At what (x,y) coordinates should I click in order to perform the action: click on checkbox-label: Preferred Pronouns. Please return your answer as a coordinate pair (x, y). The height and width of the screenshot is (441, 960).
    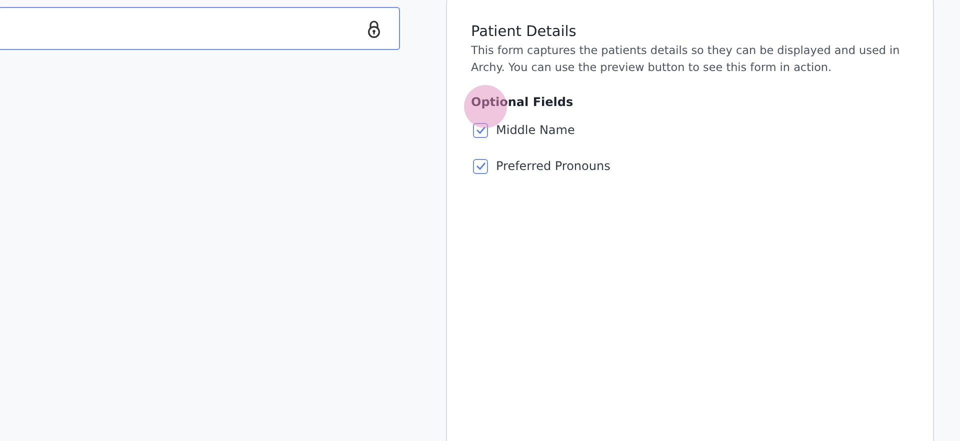
    Looking at the image, I should click on (553, 166).